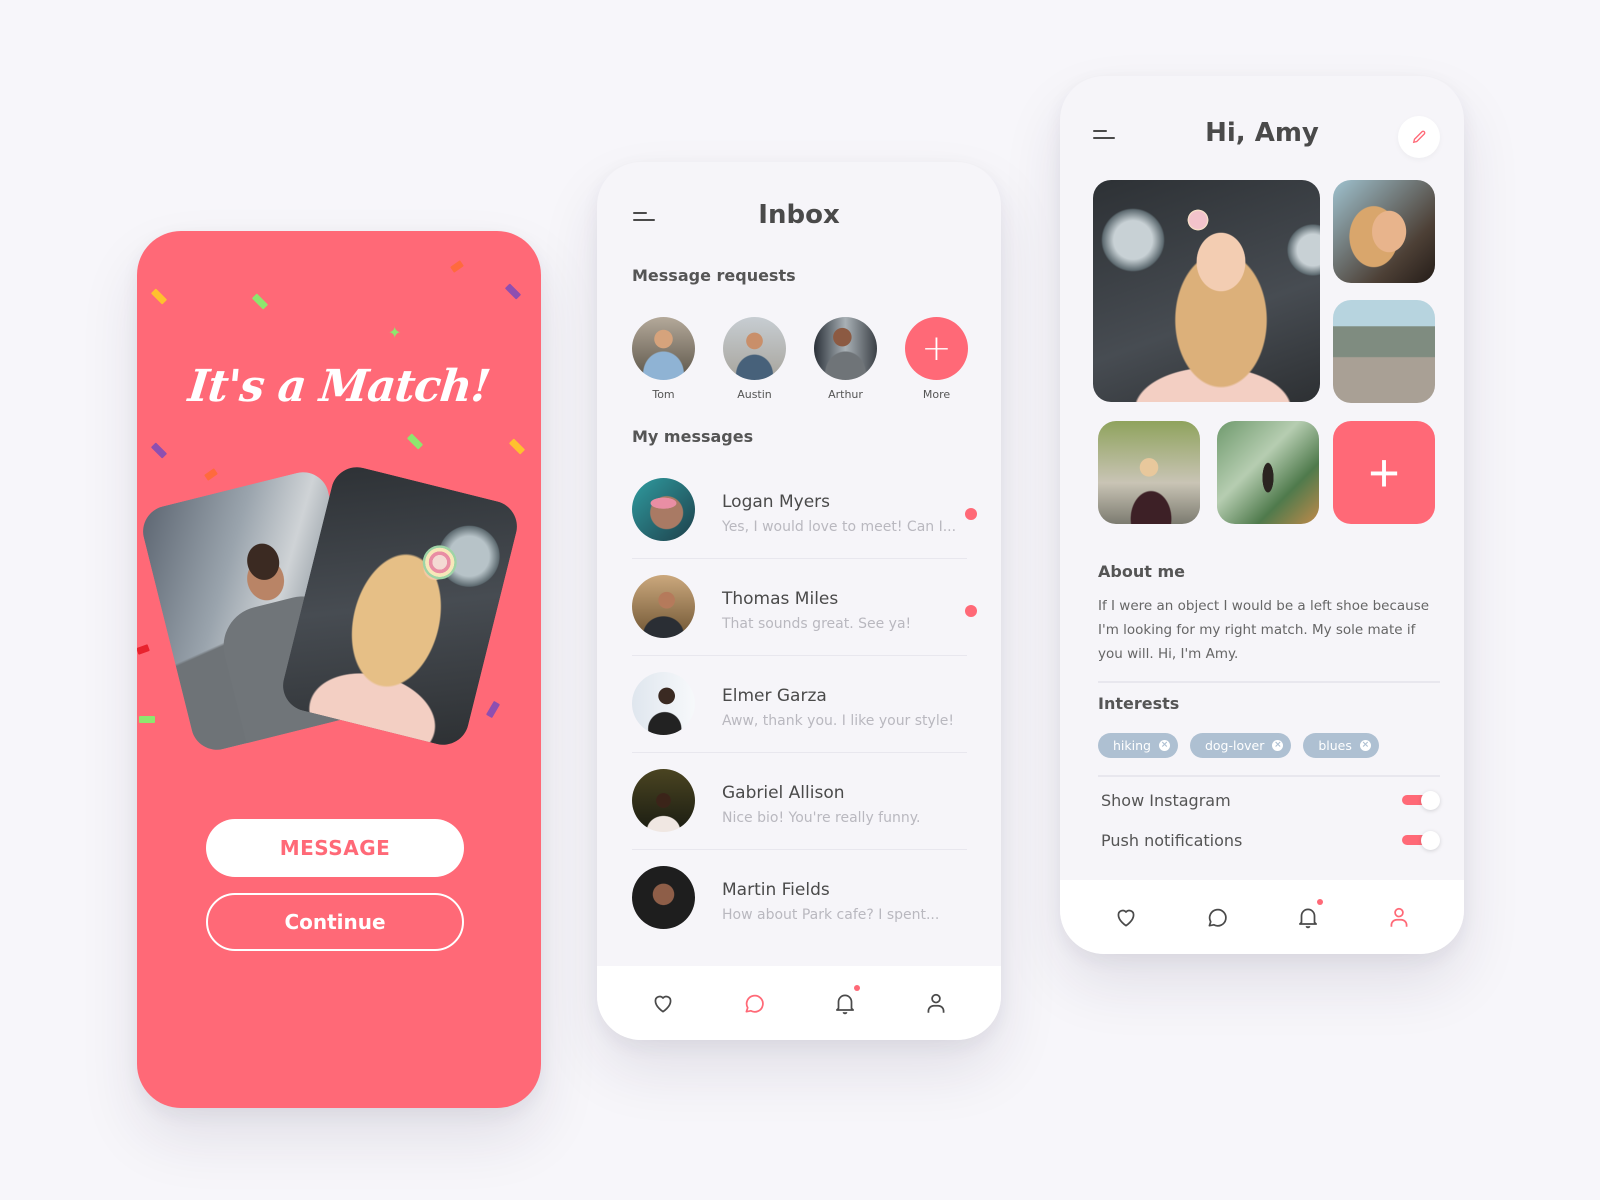 This screenshot has width=1600, height=1200. I want to click on divider, so click(1269, 776).